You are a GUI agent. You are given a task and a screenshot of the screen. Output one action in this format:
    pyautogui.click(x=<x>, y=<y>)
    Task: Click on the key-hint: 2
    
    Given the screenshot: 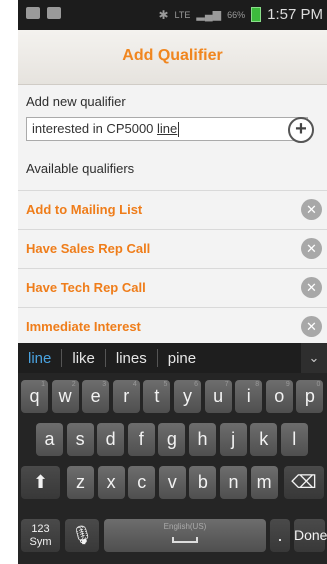 What is the action you would take?
    pyautogui.click(x=73, y=384)
    